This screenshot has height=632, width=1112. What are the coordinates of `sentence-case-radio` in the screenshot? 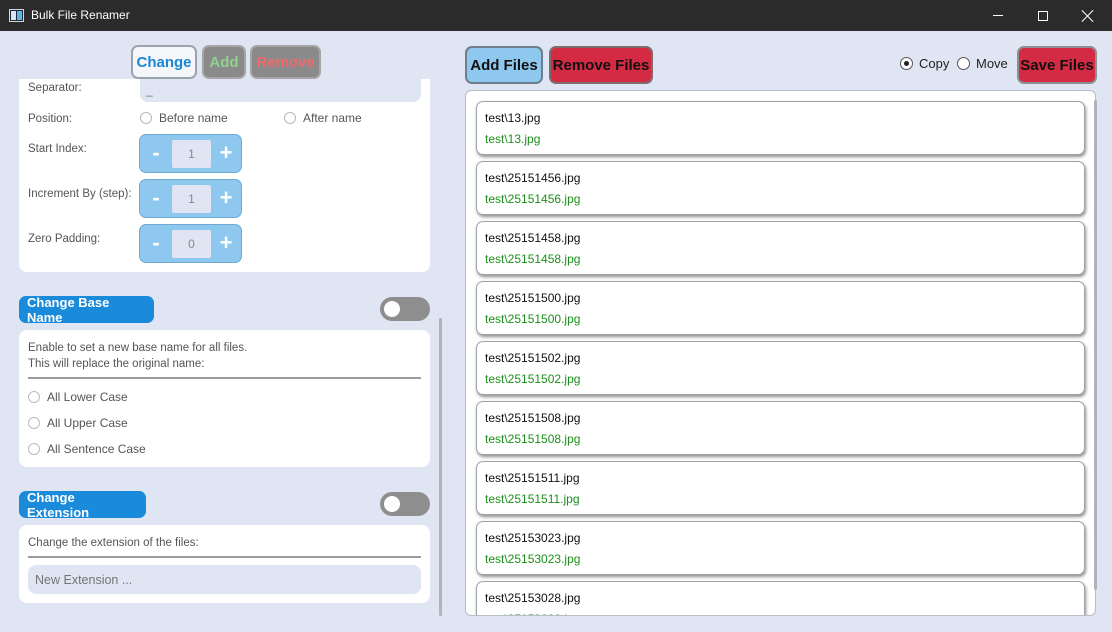 It's located at (34, 449).